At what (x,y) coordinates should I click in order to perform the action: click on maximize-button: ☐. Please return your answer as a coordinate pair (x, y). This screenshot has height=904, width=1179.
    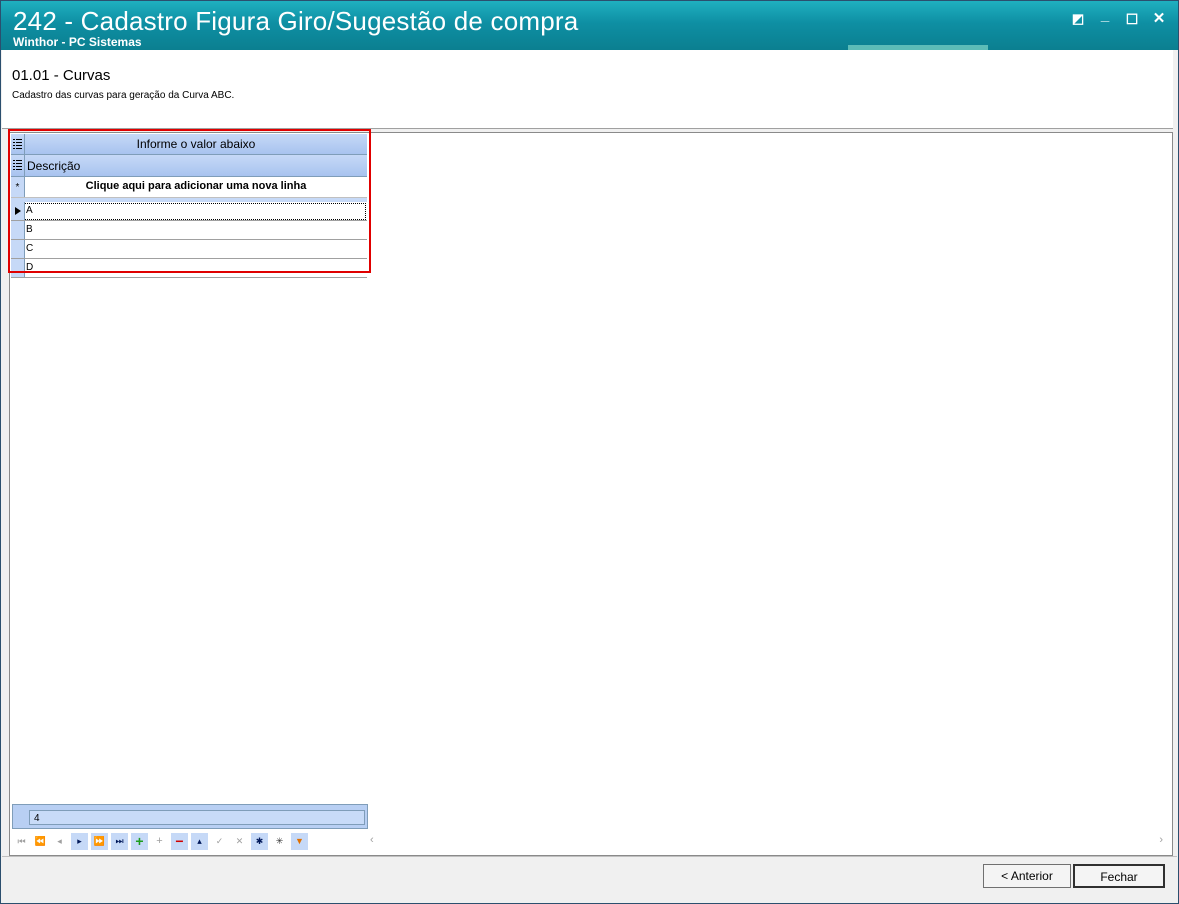
    Looking at the image, I should click on (1132, 19).